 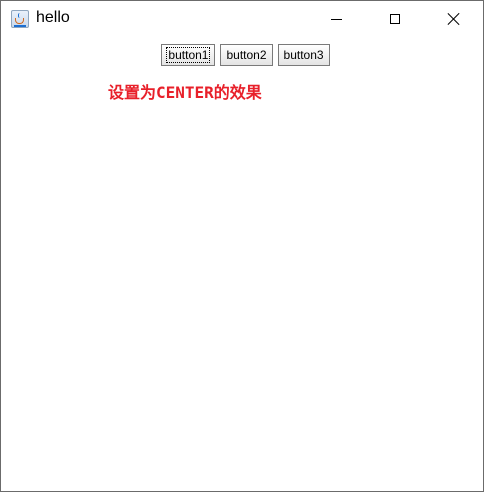 I want to click on close-button, so click(x=454, y=19).